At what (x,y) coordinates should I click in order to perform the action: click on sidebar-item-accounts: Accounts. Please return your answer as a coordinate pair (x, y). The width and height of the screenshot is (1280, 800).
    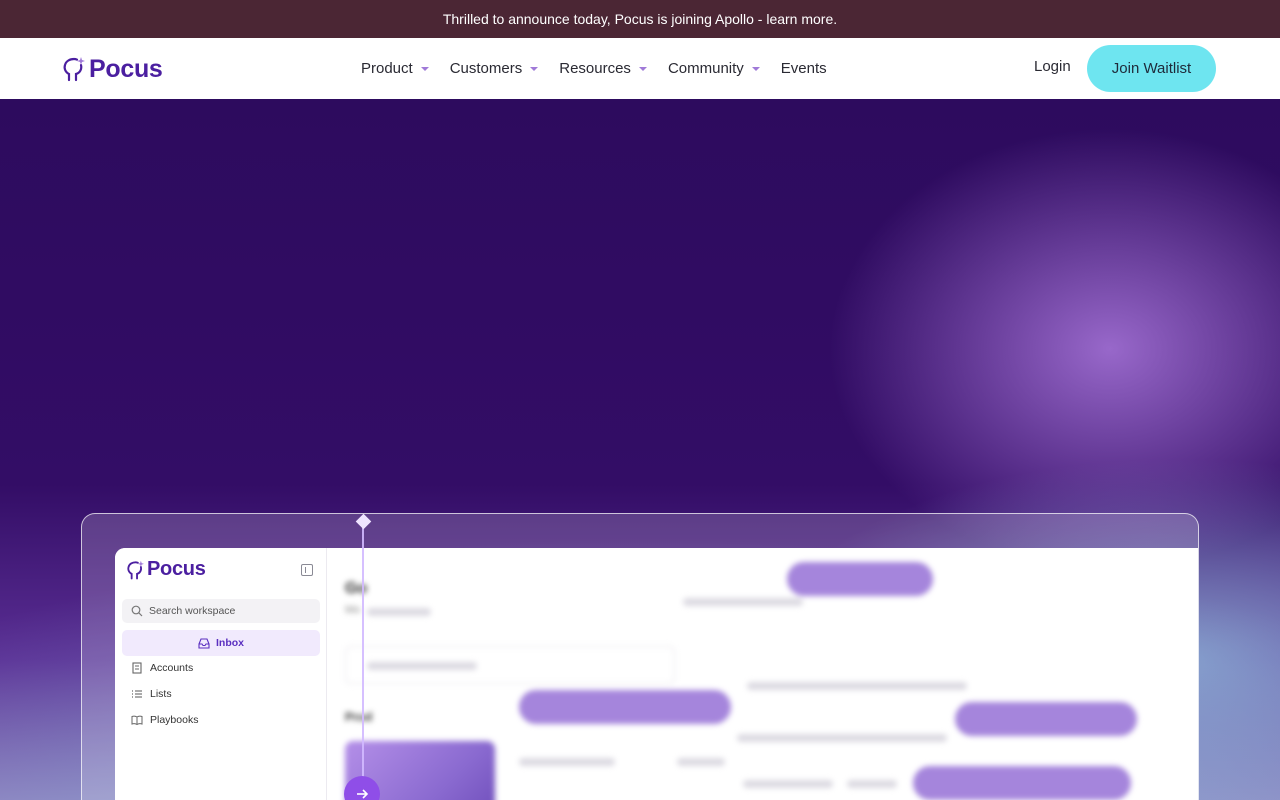
    Looking at the image, I should click on (162, 668).